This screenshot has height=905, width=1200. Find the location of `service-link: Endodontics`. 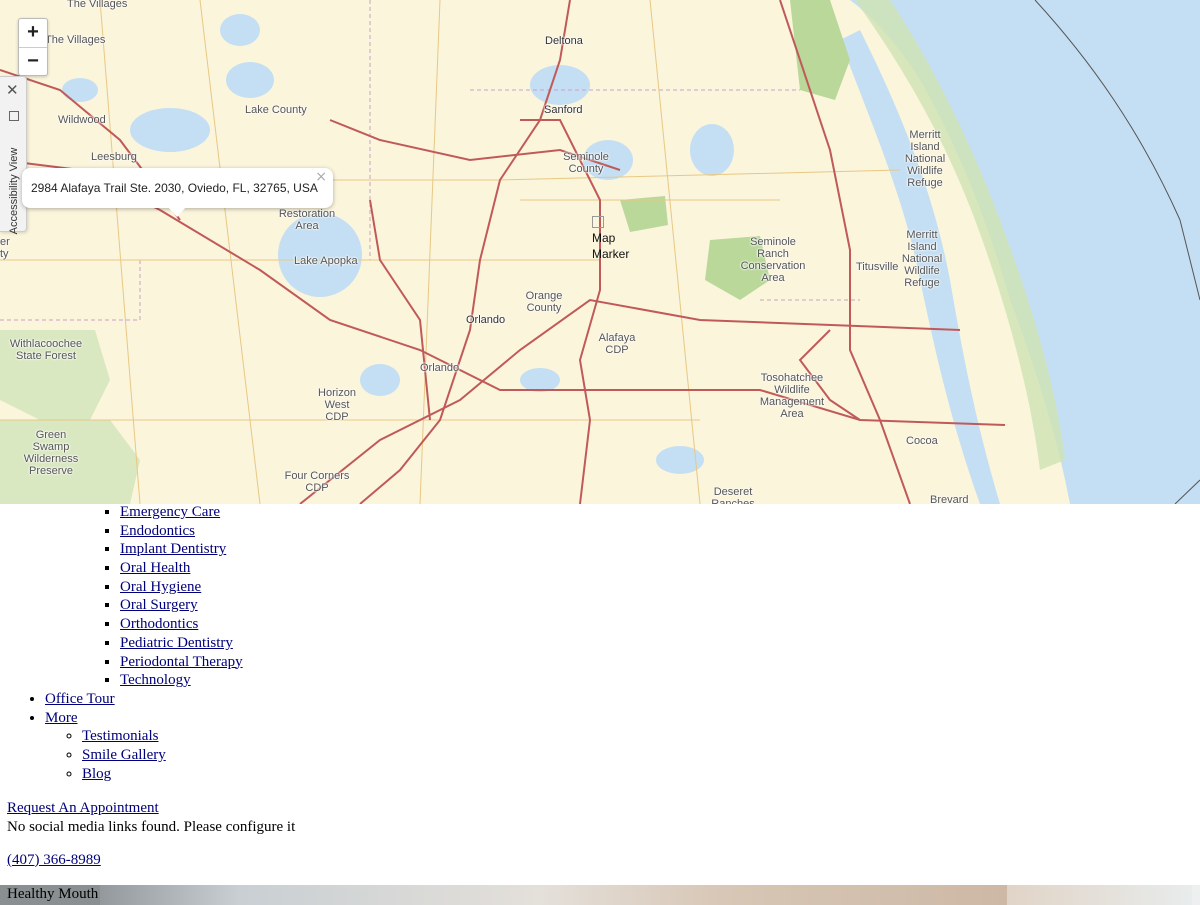

service-link: Endodontics is located at coordinates (157, 531).